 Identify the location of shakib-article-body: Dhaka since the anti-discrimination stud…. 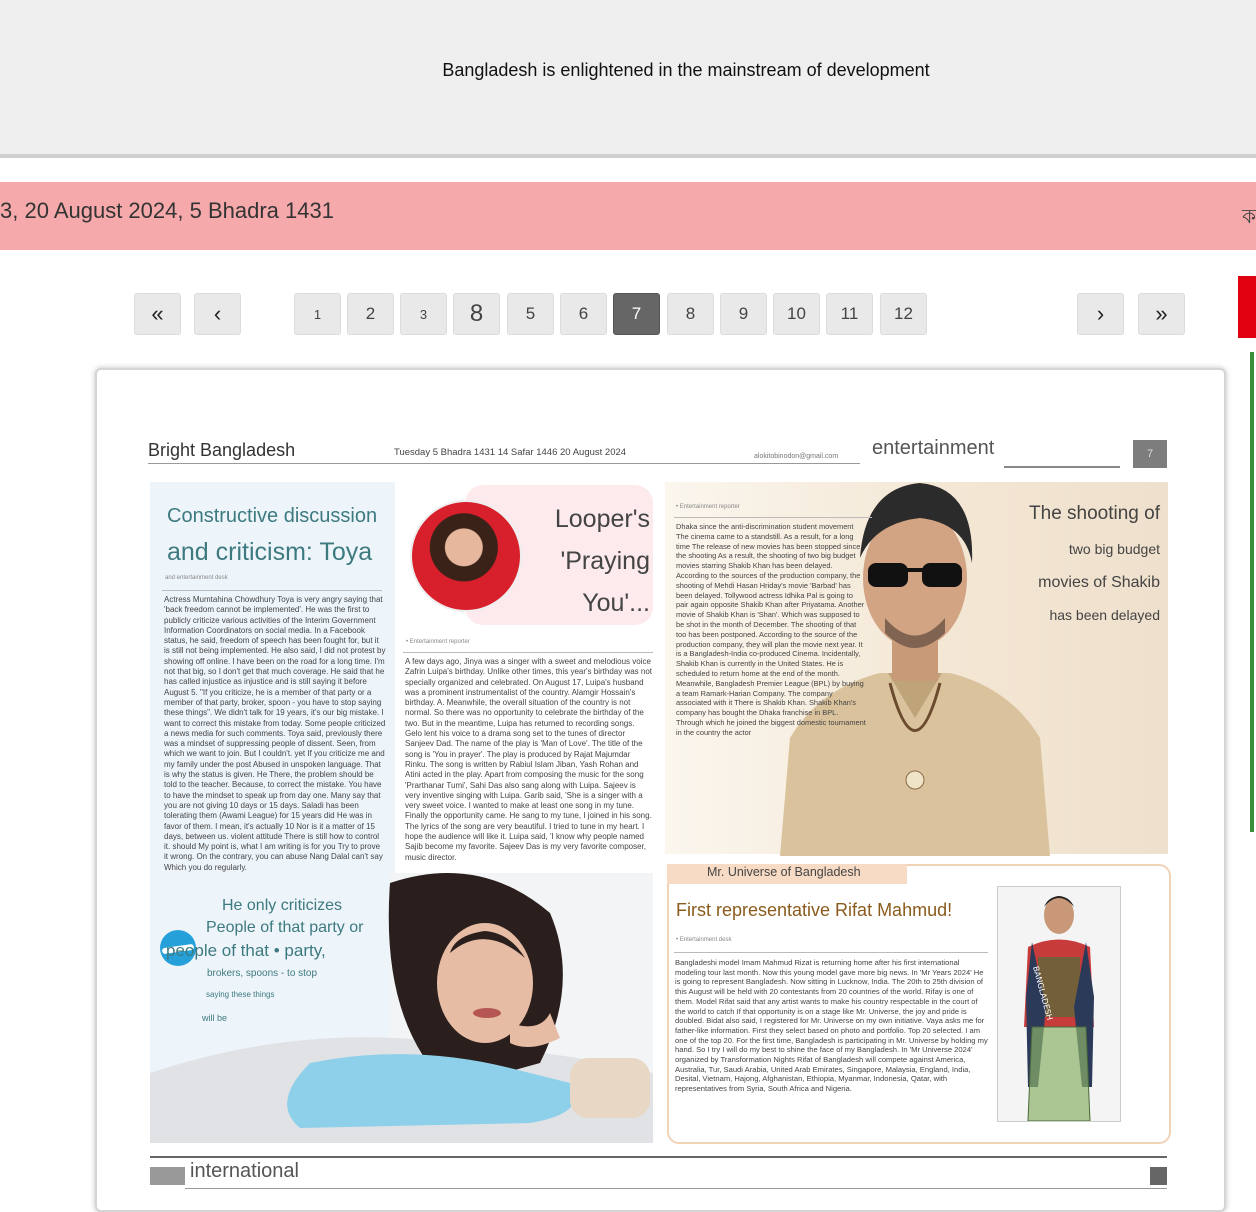
(771, 629).